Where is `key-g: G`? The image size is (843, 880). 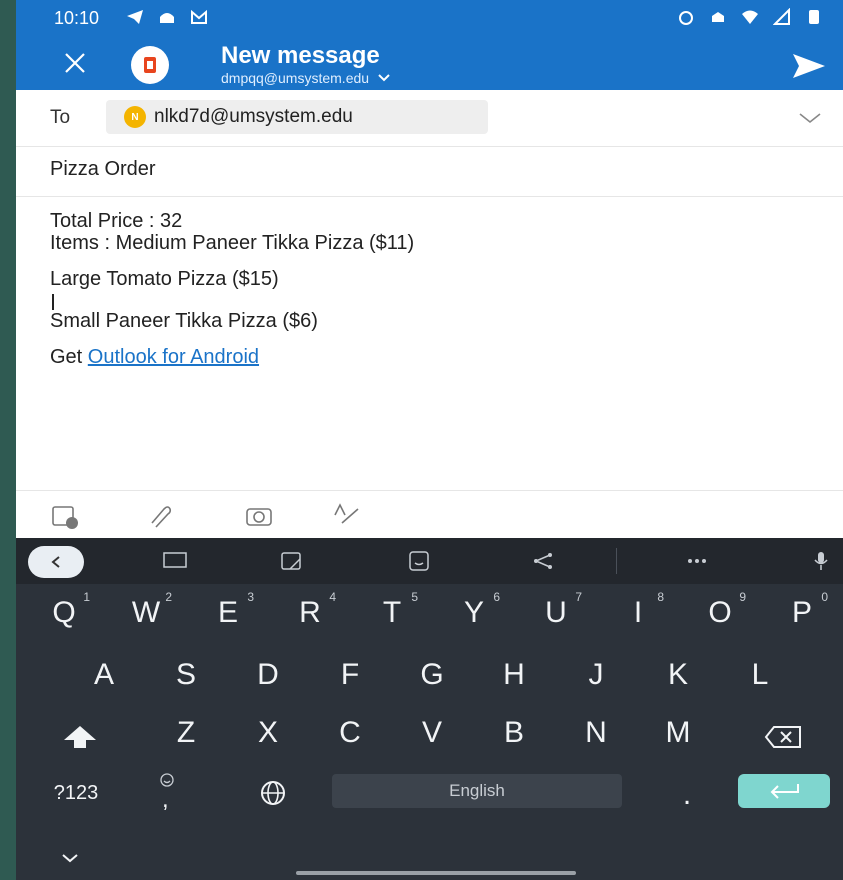 key-g: G is located at coordinates (432, 675).